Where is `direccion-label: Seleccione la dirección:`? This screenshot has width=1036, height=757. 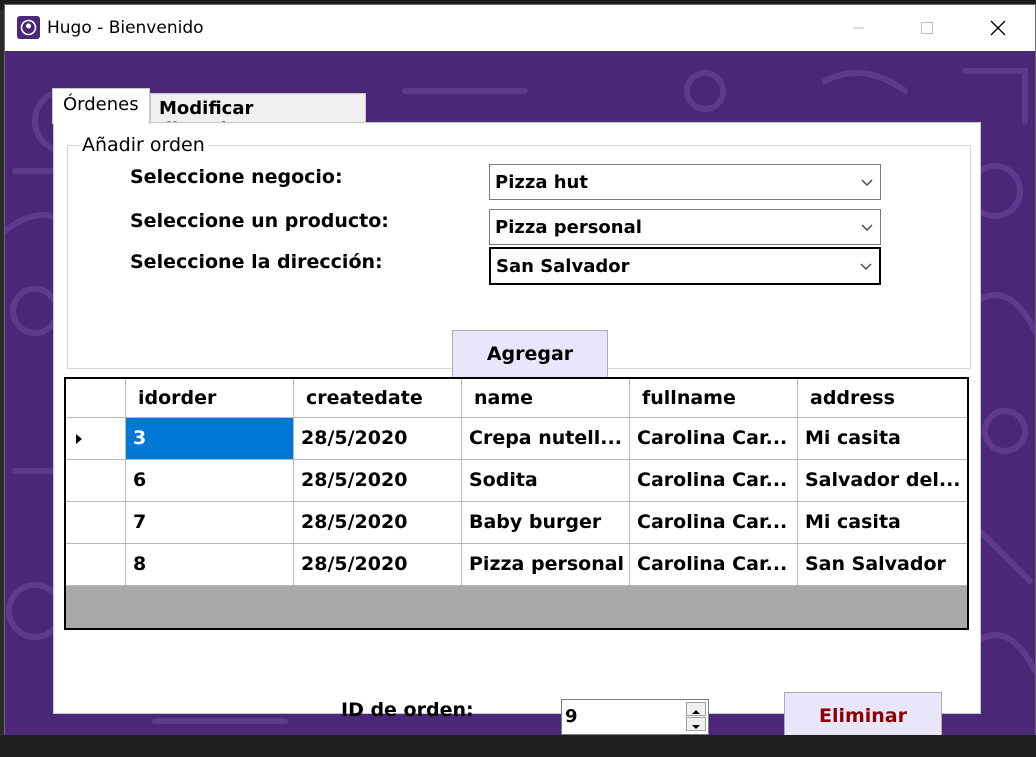 direccion-label: Seleccione la dirección: is located at coordinates (256, 262).